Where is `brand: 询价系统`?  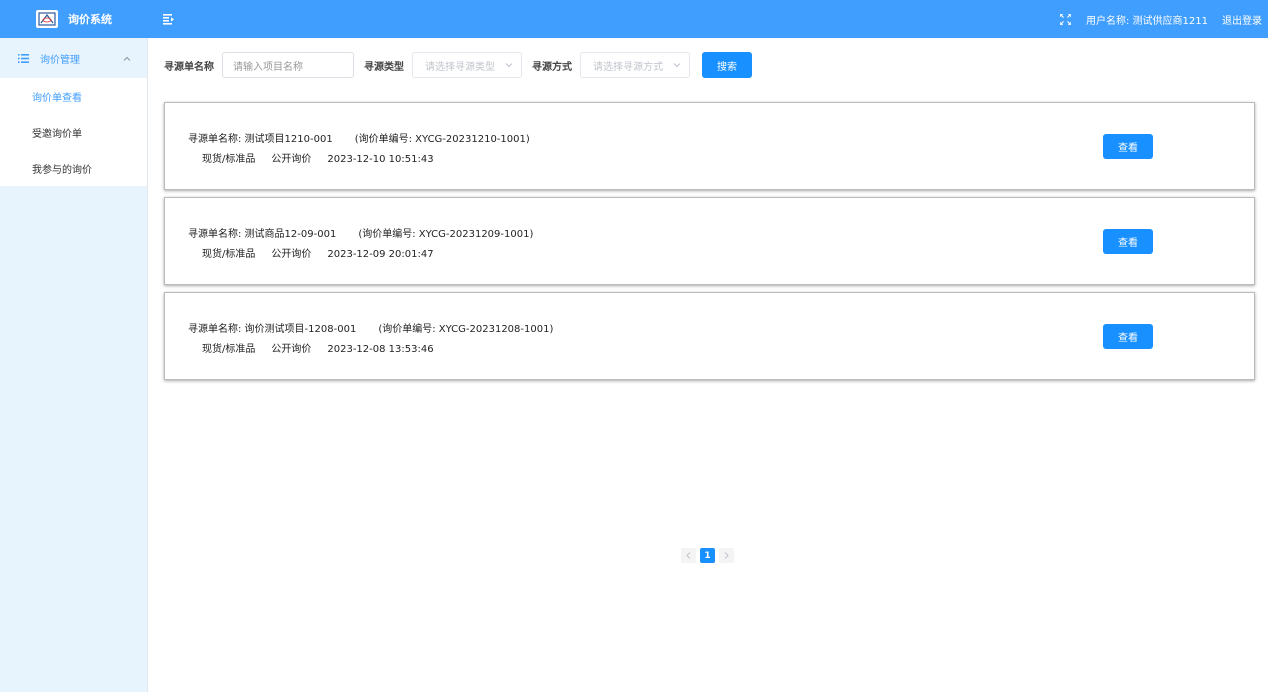
brand: 询价系统 is located at coordinates (74, 19).